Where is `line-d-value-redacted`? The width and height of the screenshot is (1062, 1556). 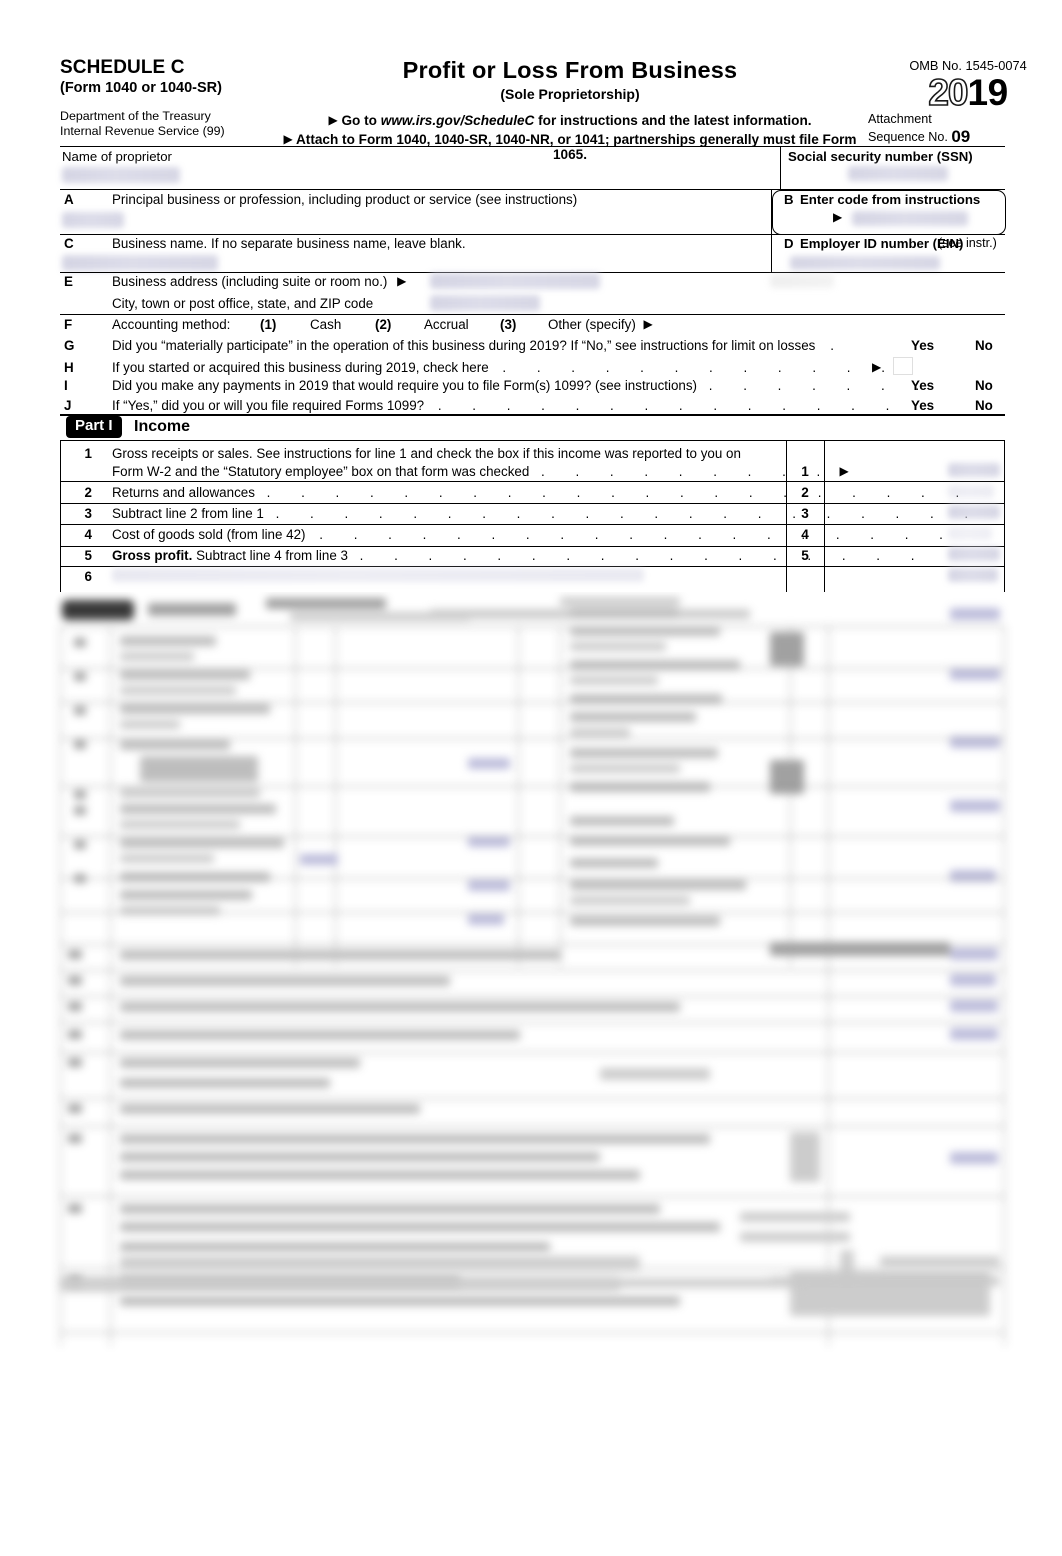 line-d-value-redacted is located at coordinates (865, 263).